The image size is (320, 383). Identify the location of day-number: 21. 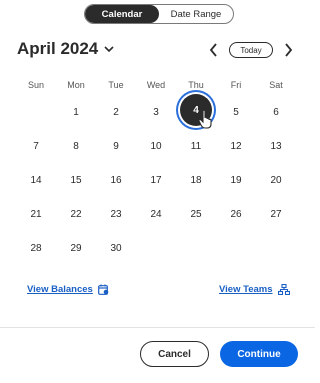
(36, 214).